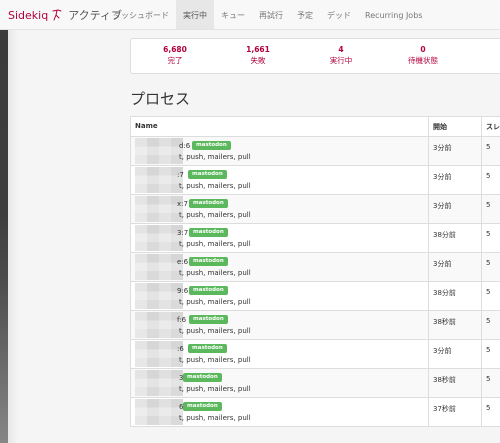  I want to click on hostname-tail: :6, so click(180, 349).